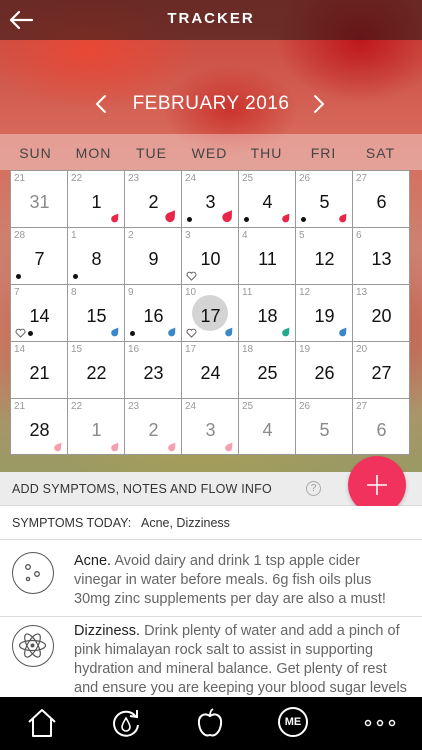 The height and width of the screenshot is (750, 422). I want to click on cycle-day-number: 17, so click(191, 349).